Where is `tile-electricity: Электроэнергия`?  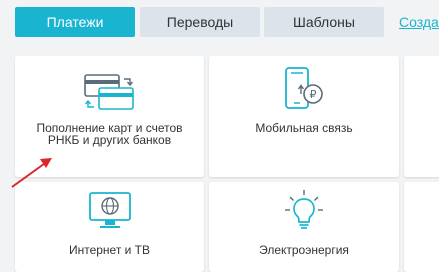 tile-electricity: Электроэнергия is located at coordinates (304, 227).